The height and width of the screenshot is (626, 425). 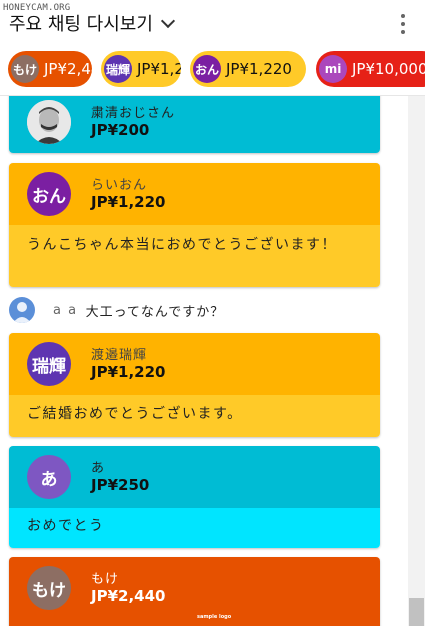 I want to click on ticker-amount: JP¥10,000, so click(x=388, y=69).